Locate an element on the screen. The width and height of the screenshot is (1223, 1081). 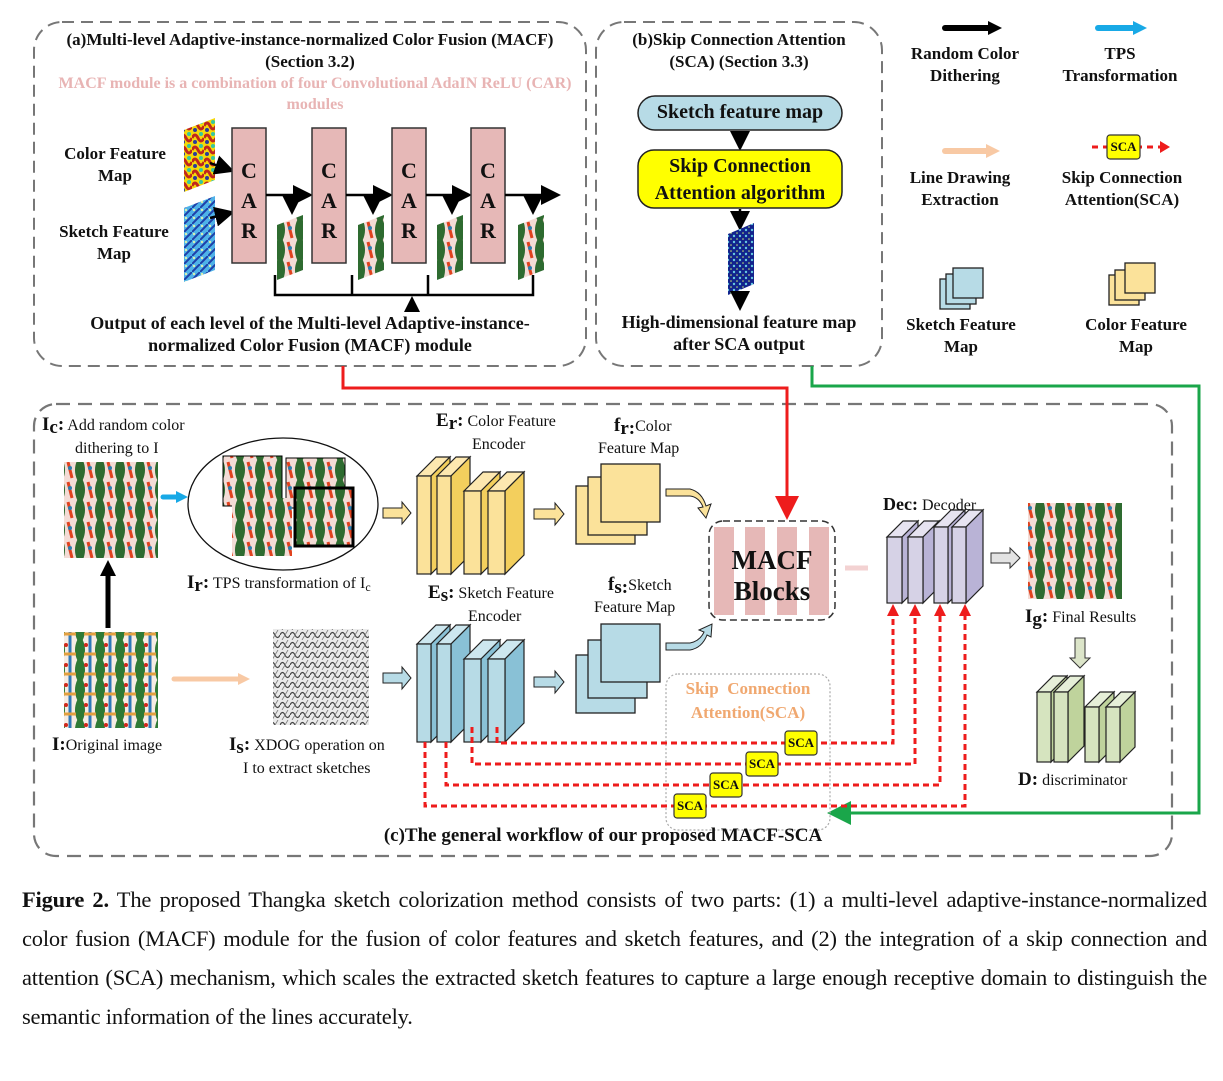
ir-sub: r is located at coordinates (198, 585).